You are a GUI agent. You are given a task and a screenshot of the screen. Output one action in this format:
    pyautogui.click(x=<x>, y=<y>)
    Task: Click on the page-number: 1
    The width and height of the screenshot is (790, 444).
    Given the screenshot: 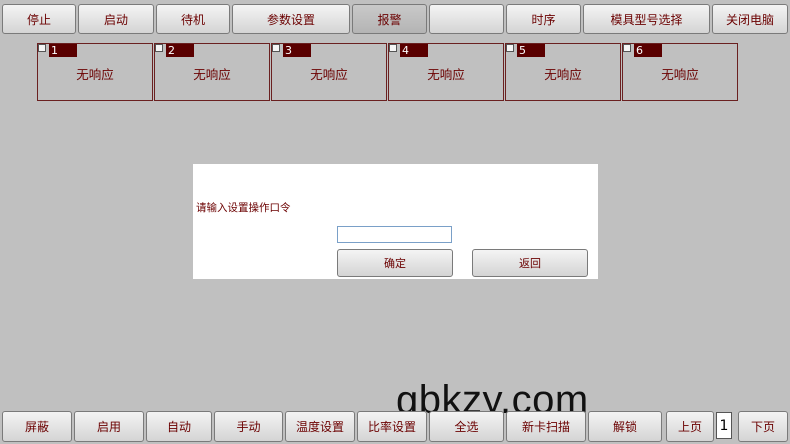 What is the action you would take?
    pyautogui.click(x=724, y=425)
    